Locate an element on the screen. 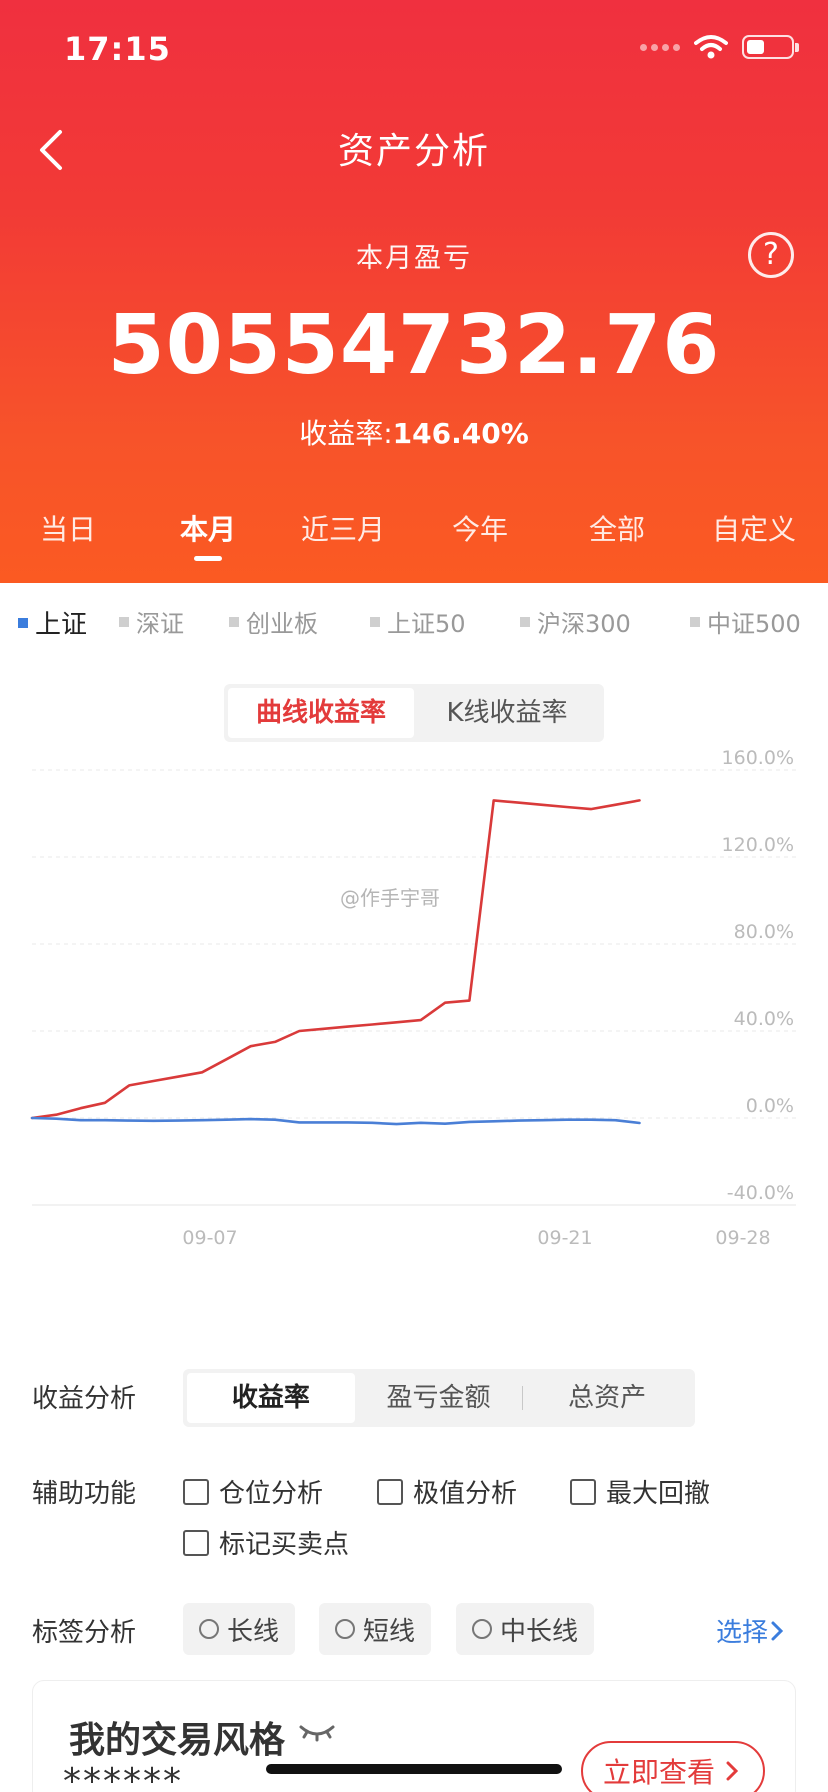 The image size is (828, 1792). portfolio-return-line is located at coordinates (335, 959).